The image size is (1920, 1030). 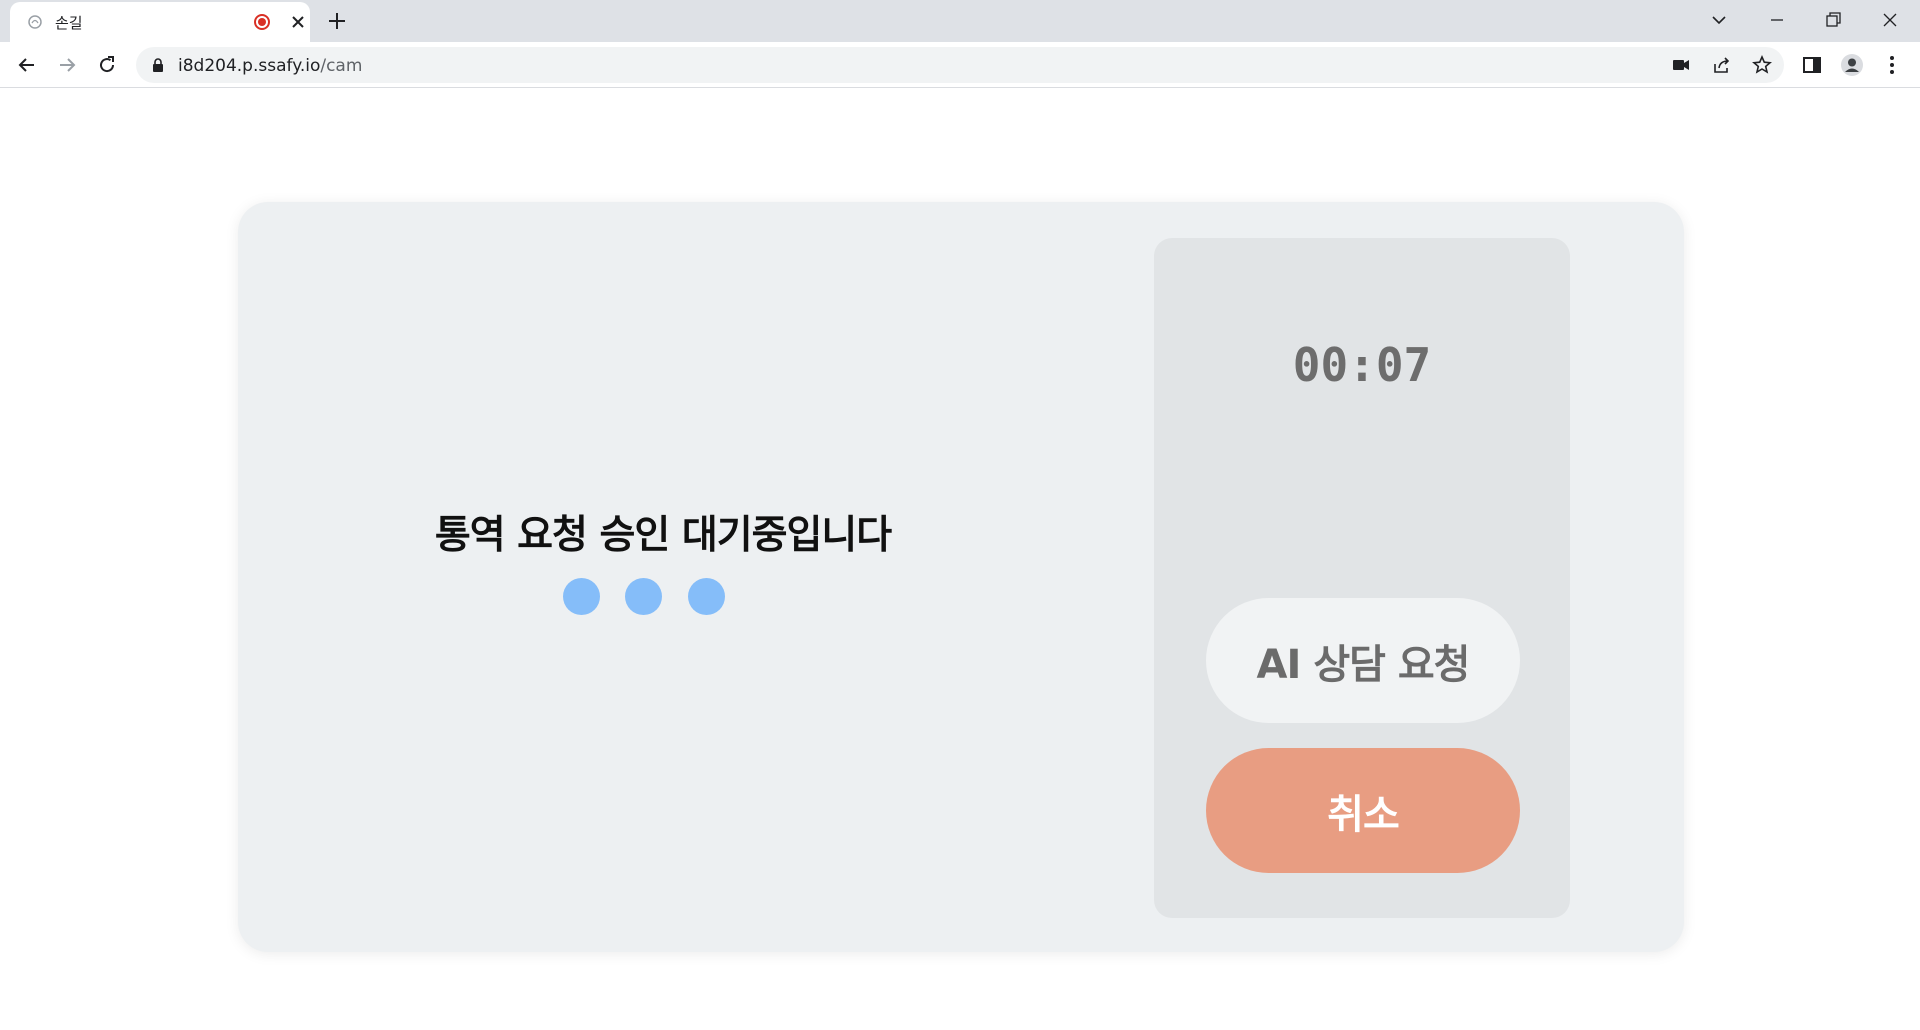 What do you see at coordinates (1363, 660) in the screenshot?
I see `ai-consult-request-button: AI 상담 요청` at bounding box center [1363, 660].